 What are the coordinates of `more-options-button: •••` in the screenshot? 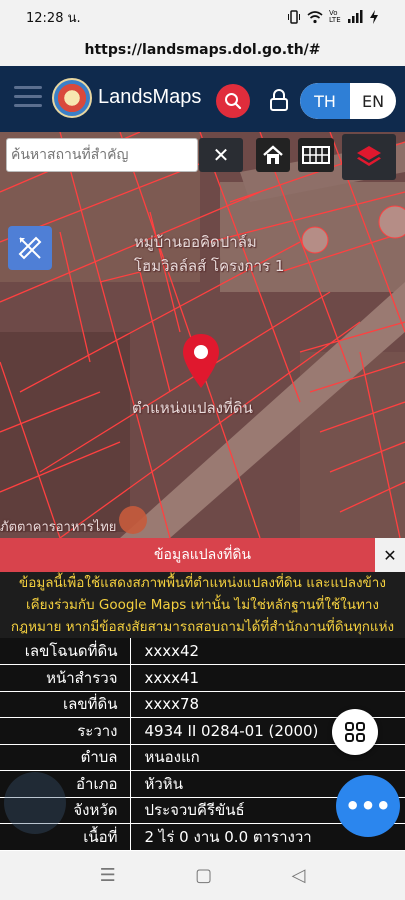 It's located at (368, 806).